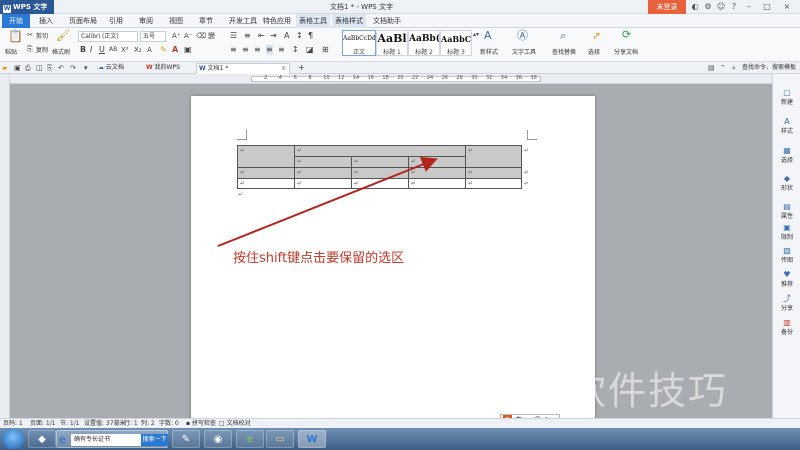  What do you see at coordinates (786, 327) in the screenshot?
I see `sidebar-item-backup: ▥ 备份` at bounding box center [786, 327].